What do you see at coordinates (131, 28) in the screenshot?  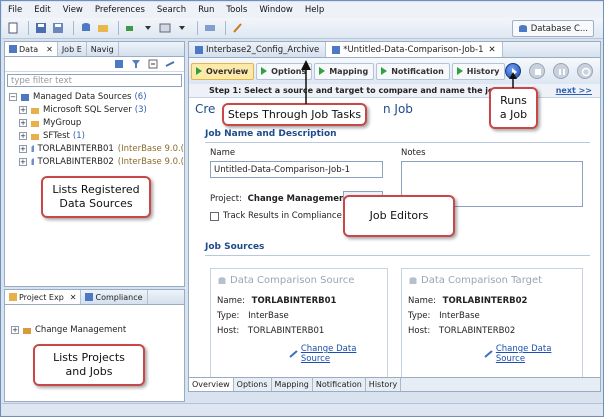 I see `connect-icon` at bounding box center [131, 28].